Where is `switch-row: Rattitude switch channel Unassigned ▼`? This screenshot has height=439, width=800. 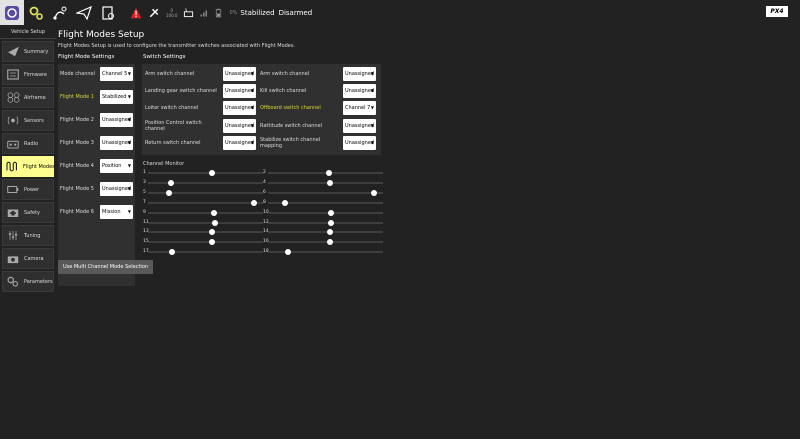 switch-row: Rattitude switch channel Unassigned ▼ is located at coordinates (318, 126).